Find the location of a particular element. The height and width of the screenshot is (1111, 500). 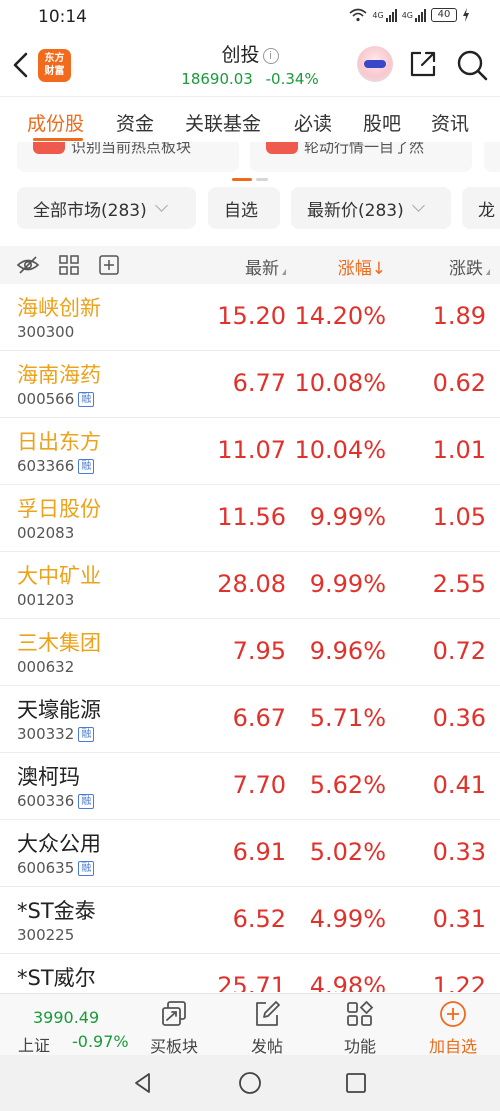

stock-name: 孚日股份 is located at coordinates (59, 509).